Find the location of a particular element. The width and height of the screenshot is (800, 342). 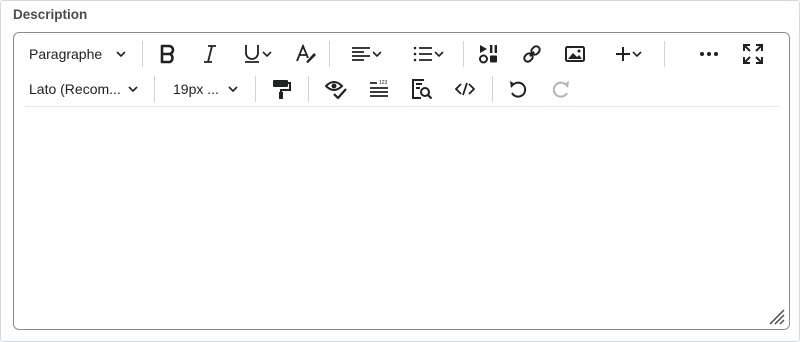

paint-roller-icon is located at coordinates (281, 89).